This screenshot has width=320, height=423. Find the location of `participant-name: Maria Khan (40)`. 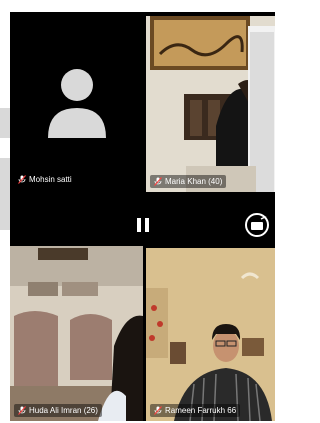

participant-name: Maria Khan (40) is located at coordinates (194, 181).